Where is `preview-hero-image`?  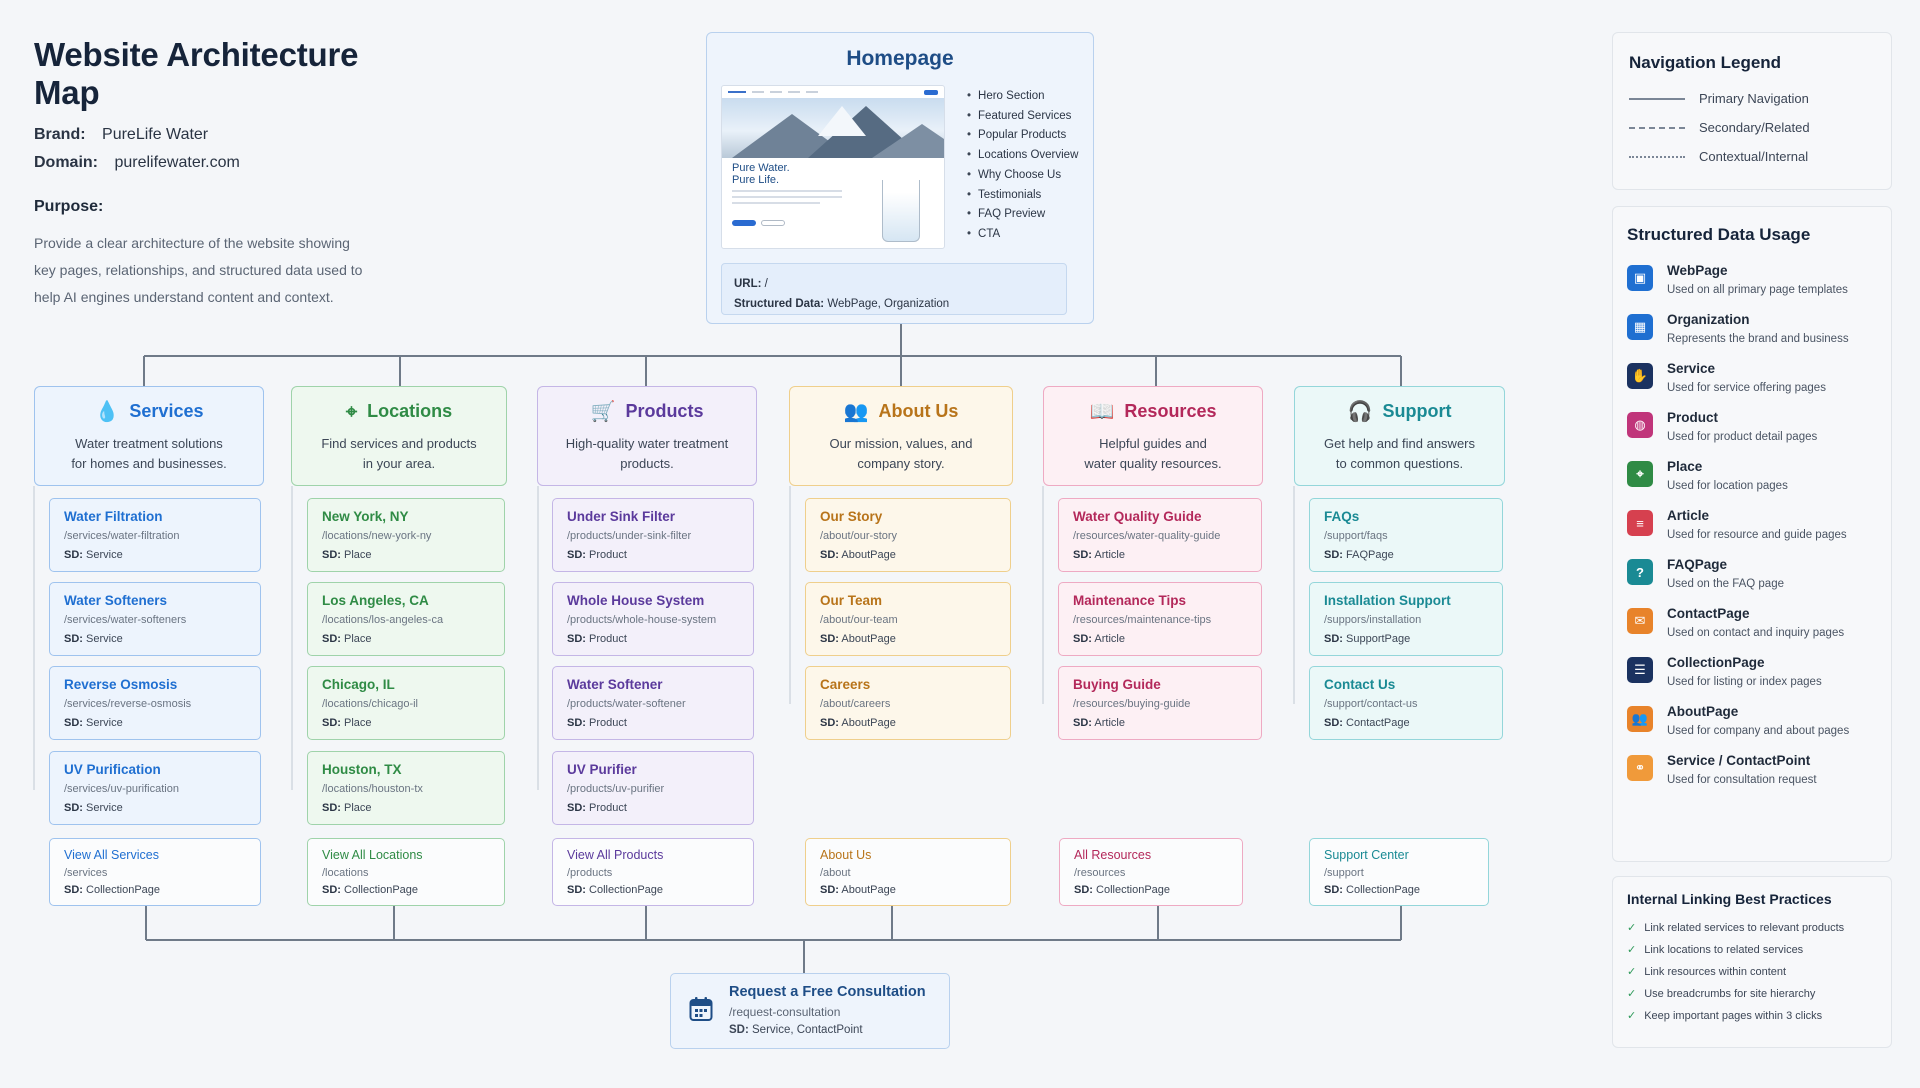
preview-hero-image is located at coordinates (833, 128).